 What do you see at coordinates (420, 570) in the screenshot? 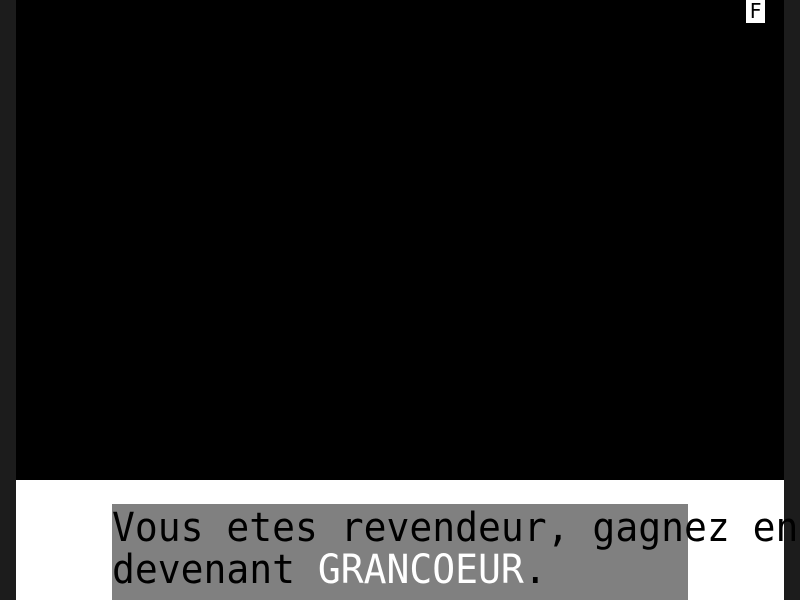
I see `highlighted-word: GRANCOEUR` at bounding box center [420, 570].